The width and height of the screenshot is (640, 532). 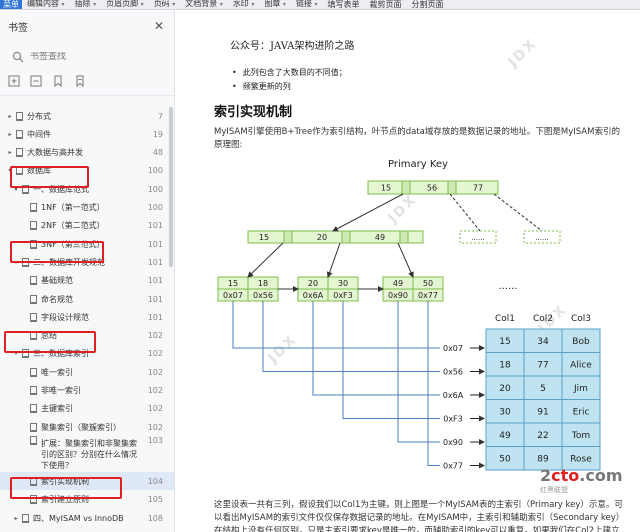 What do you see at coordinates (523, 53) in the screenshot?
I see `watermark-text: JDX` at bounding box center [523, 53].